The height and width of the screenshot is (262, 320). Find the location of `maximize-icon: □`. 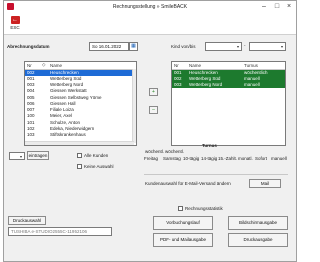

maximize-icon: □ is located at coordinates (277, 7).